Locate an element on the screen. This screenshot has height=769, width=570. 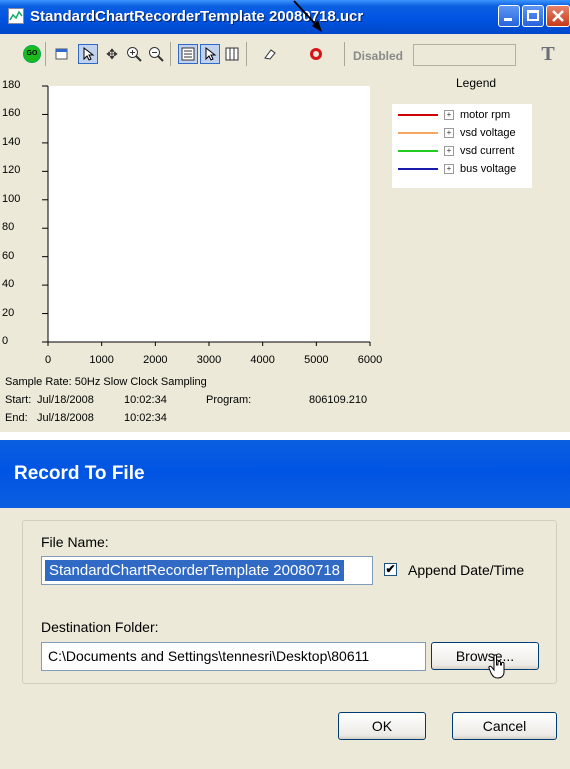
legend-item: + vsd current is located at coordinates (462, 151).